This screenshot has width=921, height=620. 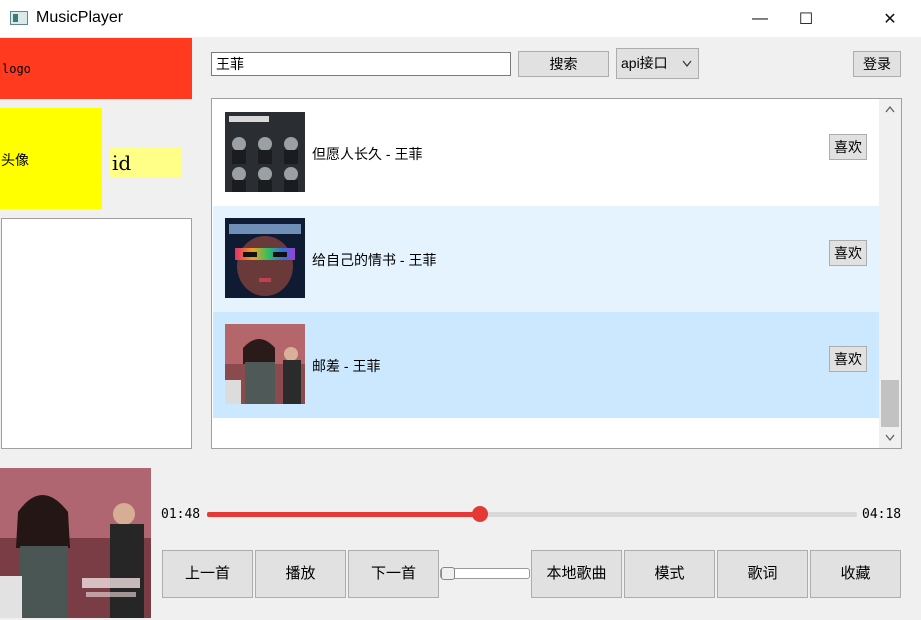 I want to click on chevron-up-icon, so click(x=890, y=110).